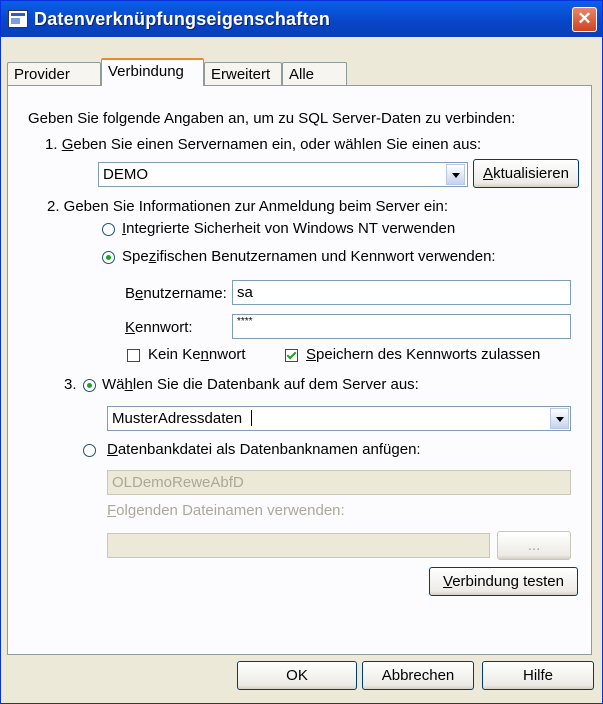 The width and height of the screenshot is (603, 704). I want to click on password-label: Kennwort:, so click(159, 327).